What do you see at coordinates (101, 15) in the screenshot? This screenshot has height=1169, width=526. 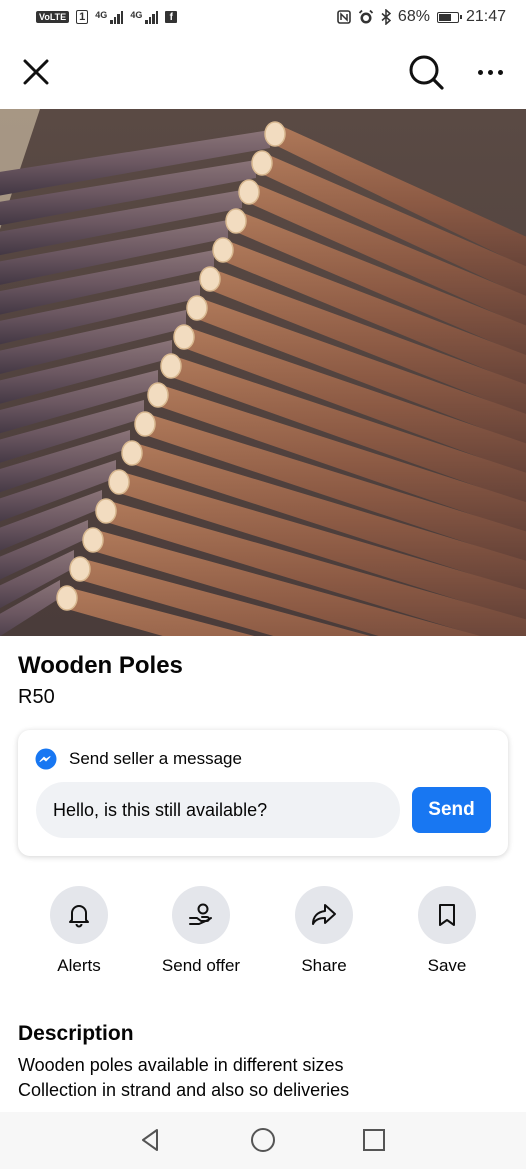 I see `network-type-1: 4G` at bounding box center [101, 15].